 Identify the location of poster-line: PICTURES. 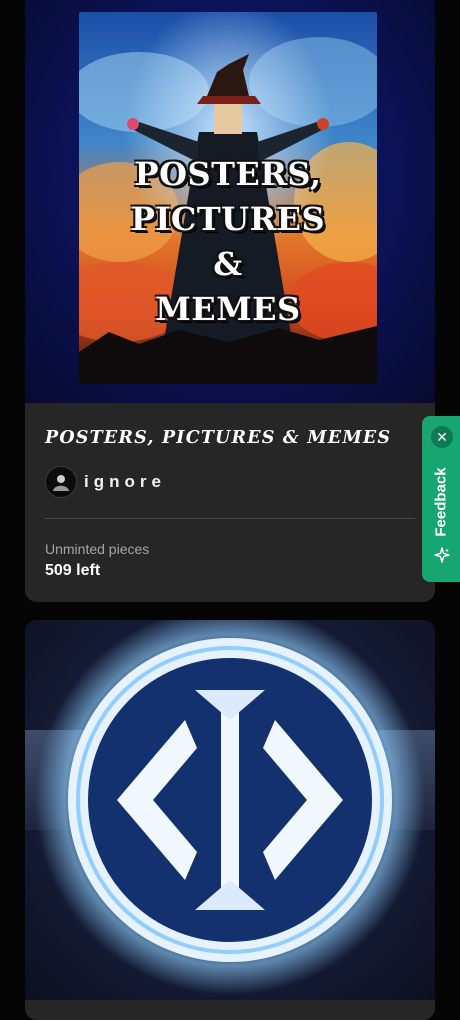
(228, 219).